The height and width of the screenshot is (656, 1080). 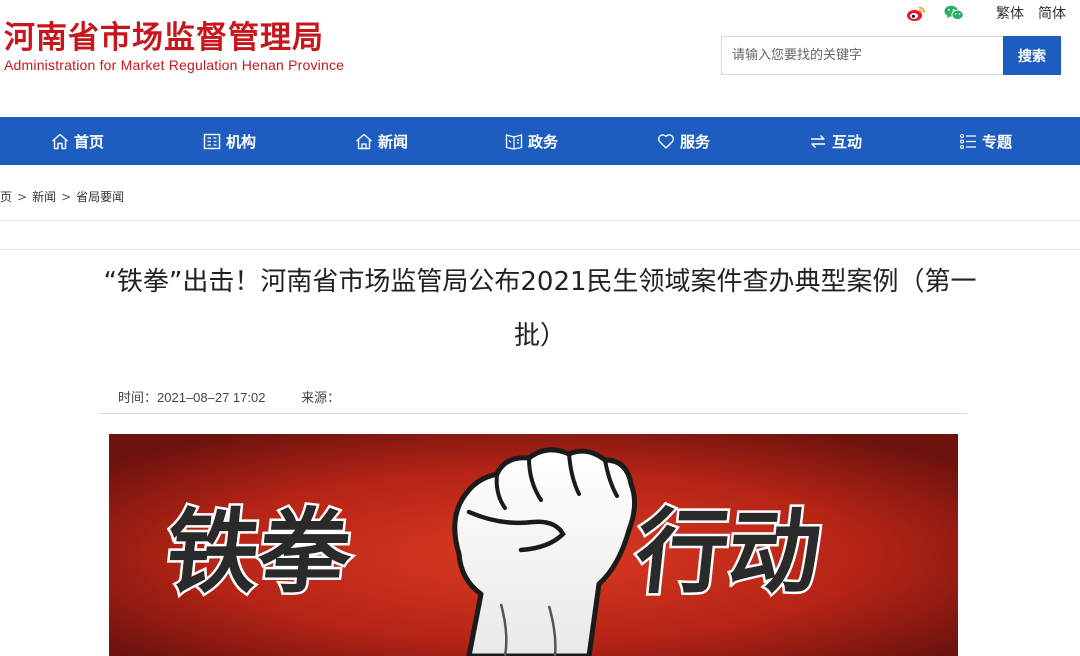 What do you see at coordinates (60, 141) in the screenshot?
I see `home-icon` at bounding box center [60, 141].